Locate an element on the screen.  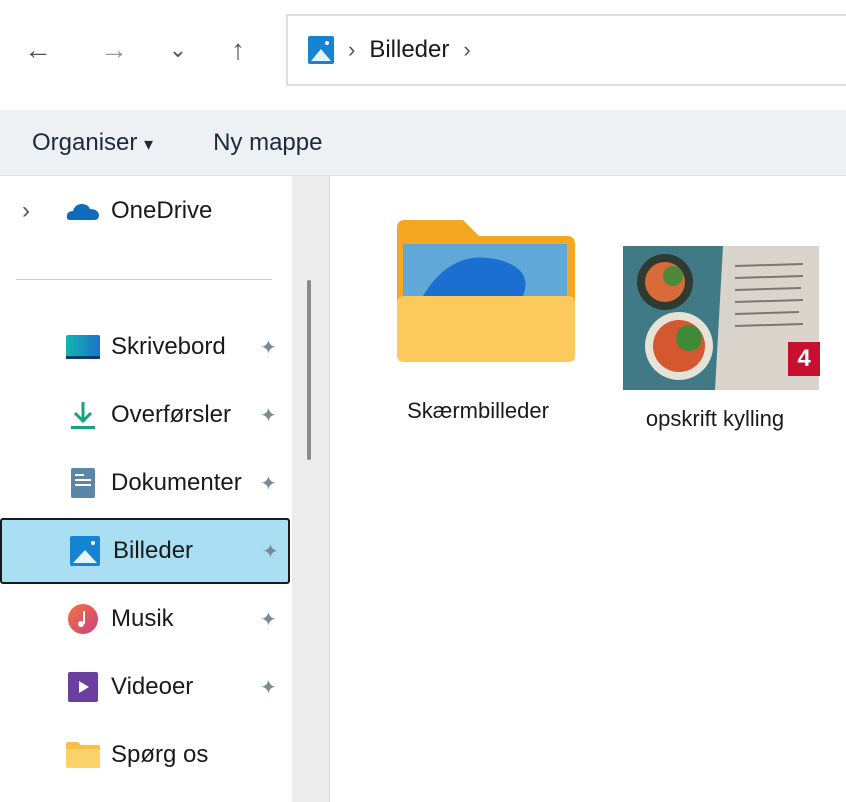
file-item-skaermbilleder: Skærmbilleder is located at coordinates (478, 320).